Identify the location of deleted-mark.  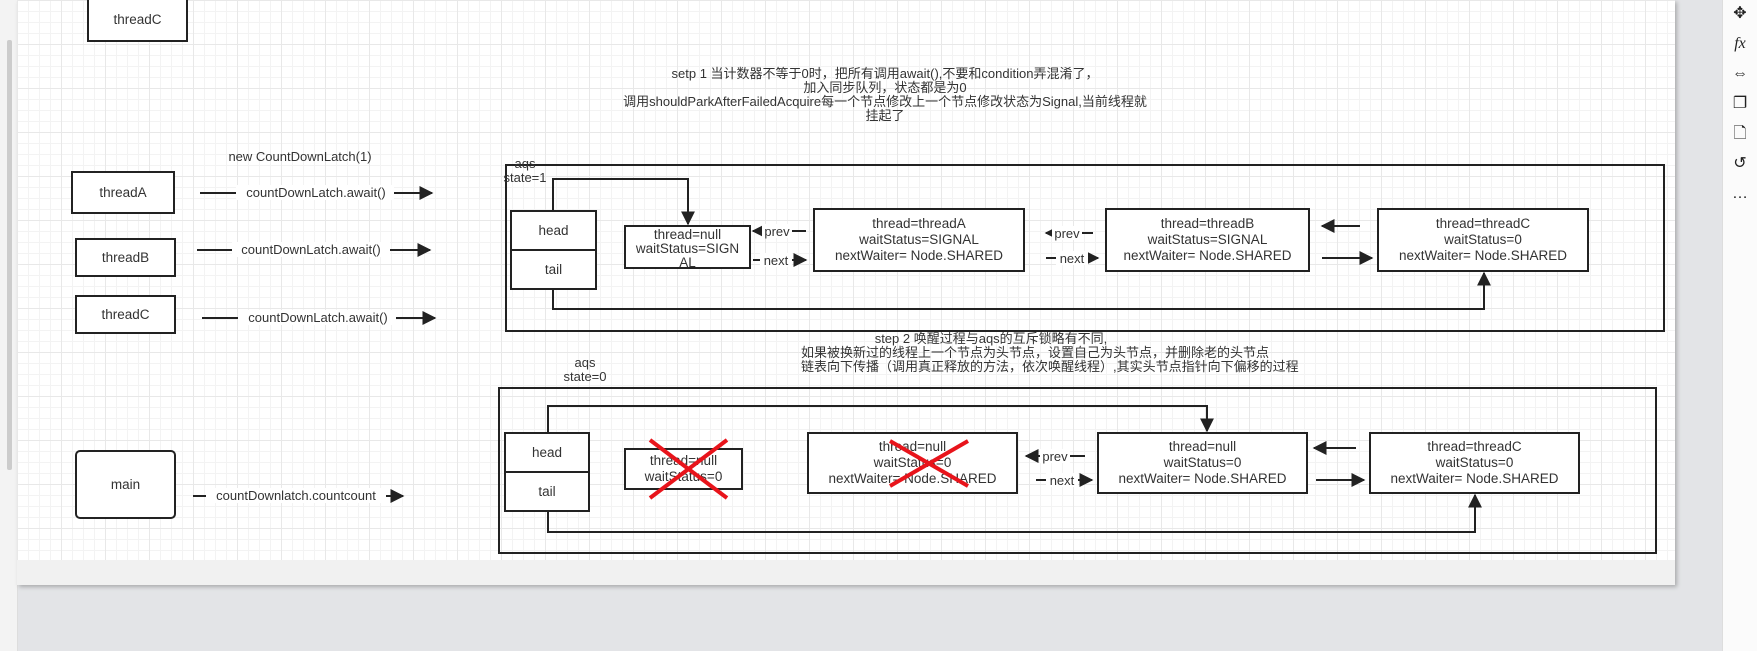
(808, 469).